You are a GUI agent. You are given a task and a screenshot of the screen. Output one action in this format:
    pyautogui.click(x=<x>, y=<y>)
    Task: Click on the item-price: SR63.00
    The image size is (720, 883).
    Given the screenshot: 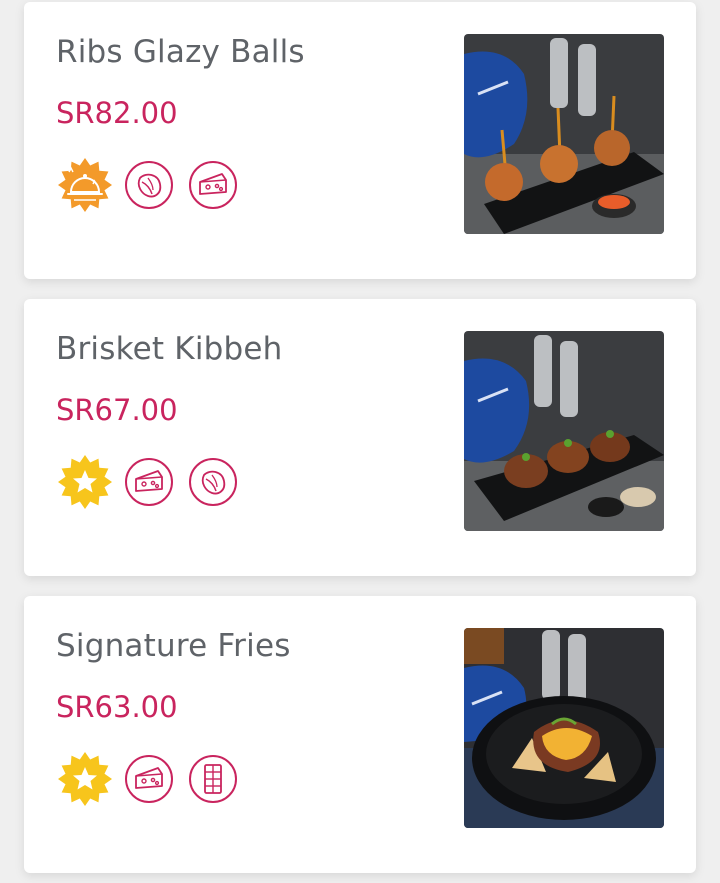 What is the action you would take?
    pyautogui.click(x=117, y=707)
    